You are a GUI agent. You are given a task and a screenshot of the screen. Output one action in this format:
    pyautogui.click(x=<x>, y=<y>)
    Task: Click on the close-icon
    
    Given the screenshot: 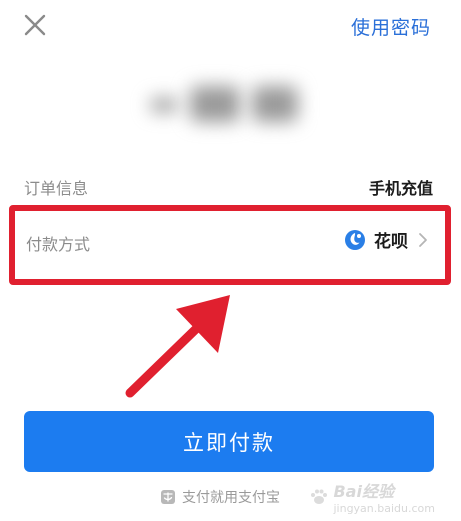 What is the action you would take?
    pyautogui.click(x=35, y=25)
    